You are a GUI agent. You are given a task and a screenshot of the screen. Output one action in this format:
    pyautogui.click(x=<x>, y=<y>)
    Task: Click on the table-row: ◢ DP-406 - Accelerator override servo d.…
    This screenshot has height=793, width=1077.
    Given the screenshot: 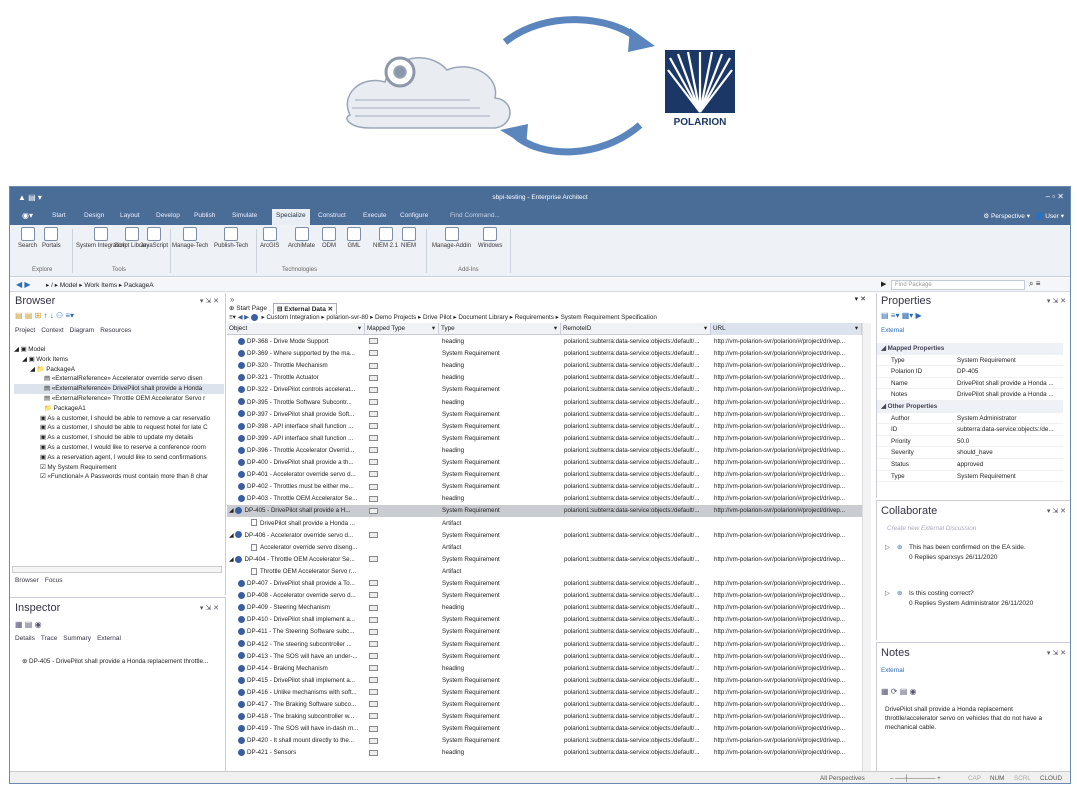 What is the action you would take?
    pyautogui.click(x=544, y=536)
    